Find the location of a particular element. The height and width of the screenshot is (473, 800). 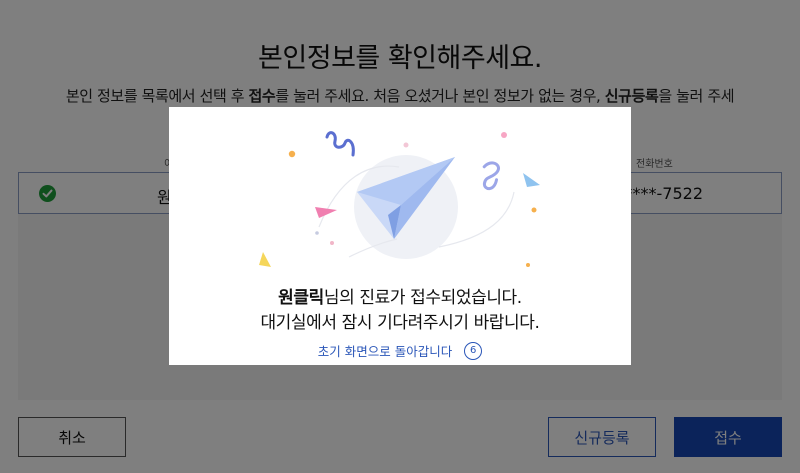

countdown-badge: 6 is located at coordinates (473, 350).